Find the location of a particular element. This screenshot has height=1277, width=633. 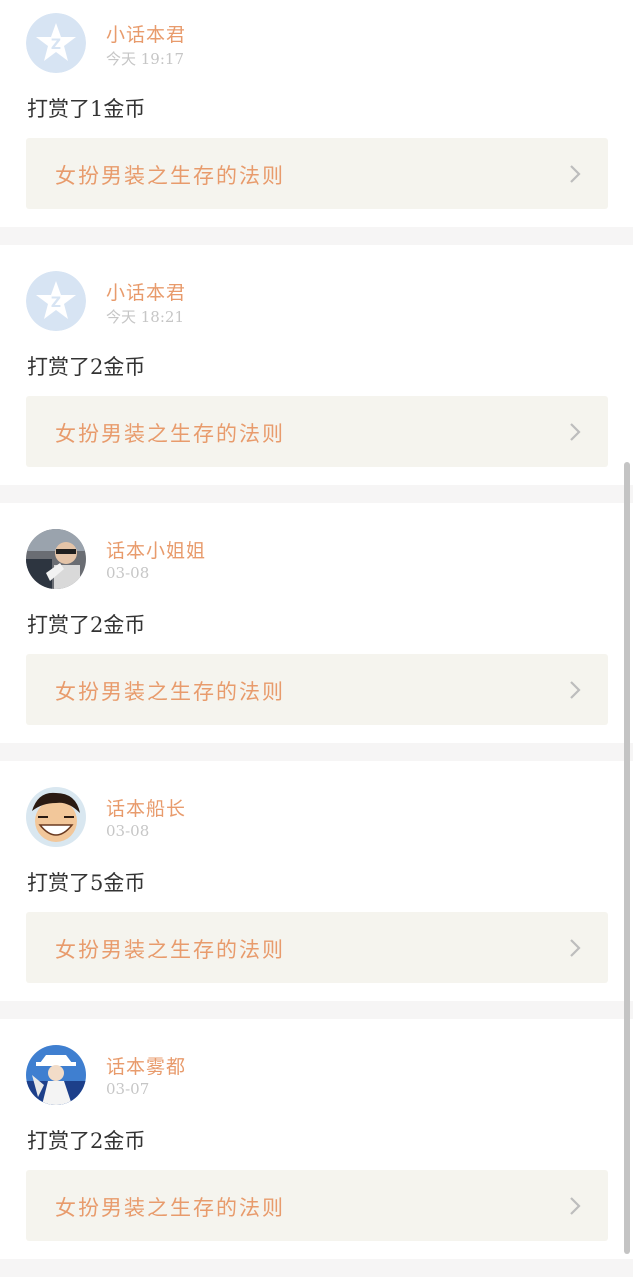

username: 话本小姐姐 is located at coordinates (156, 549).